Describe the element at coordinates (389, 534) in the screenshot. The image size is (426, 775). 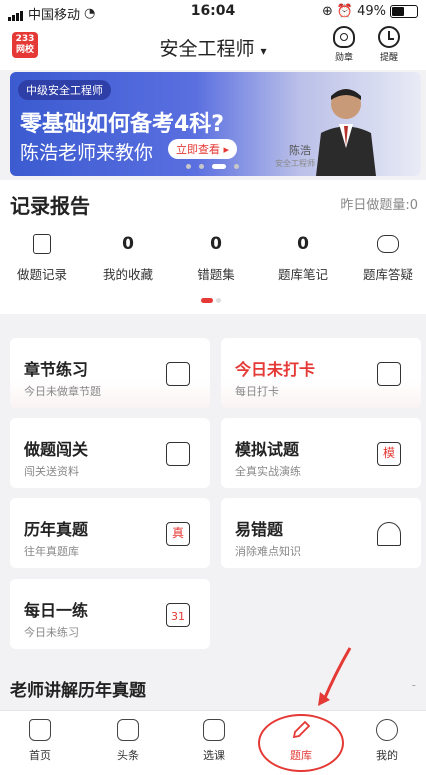
I see `alarm-light-icon` at that location.